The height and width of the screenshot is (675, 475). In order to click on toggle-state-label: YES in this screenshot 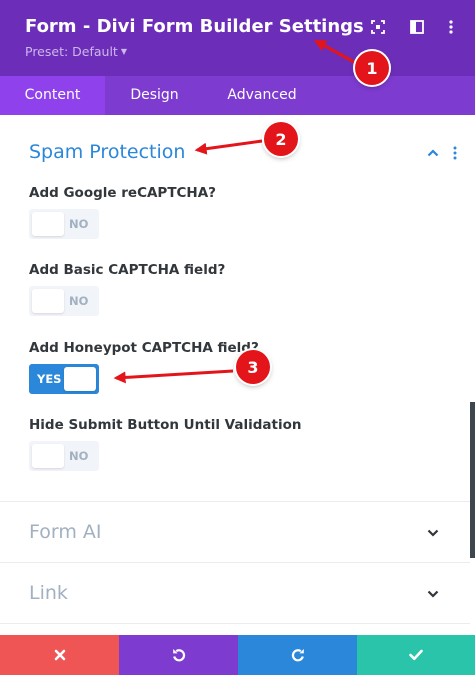, I will do `click(49, 379)`.